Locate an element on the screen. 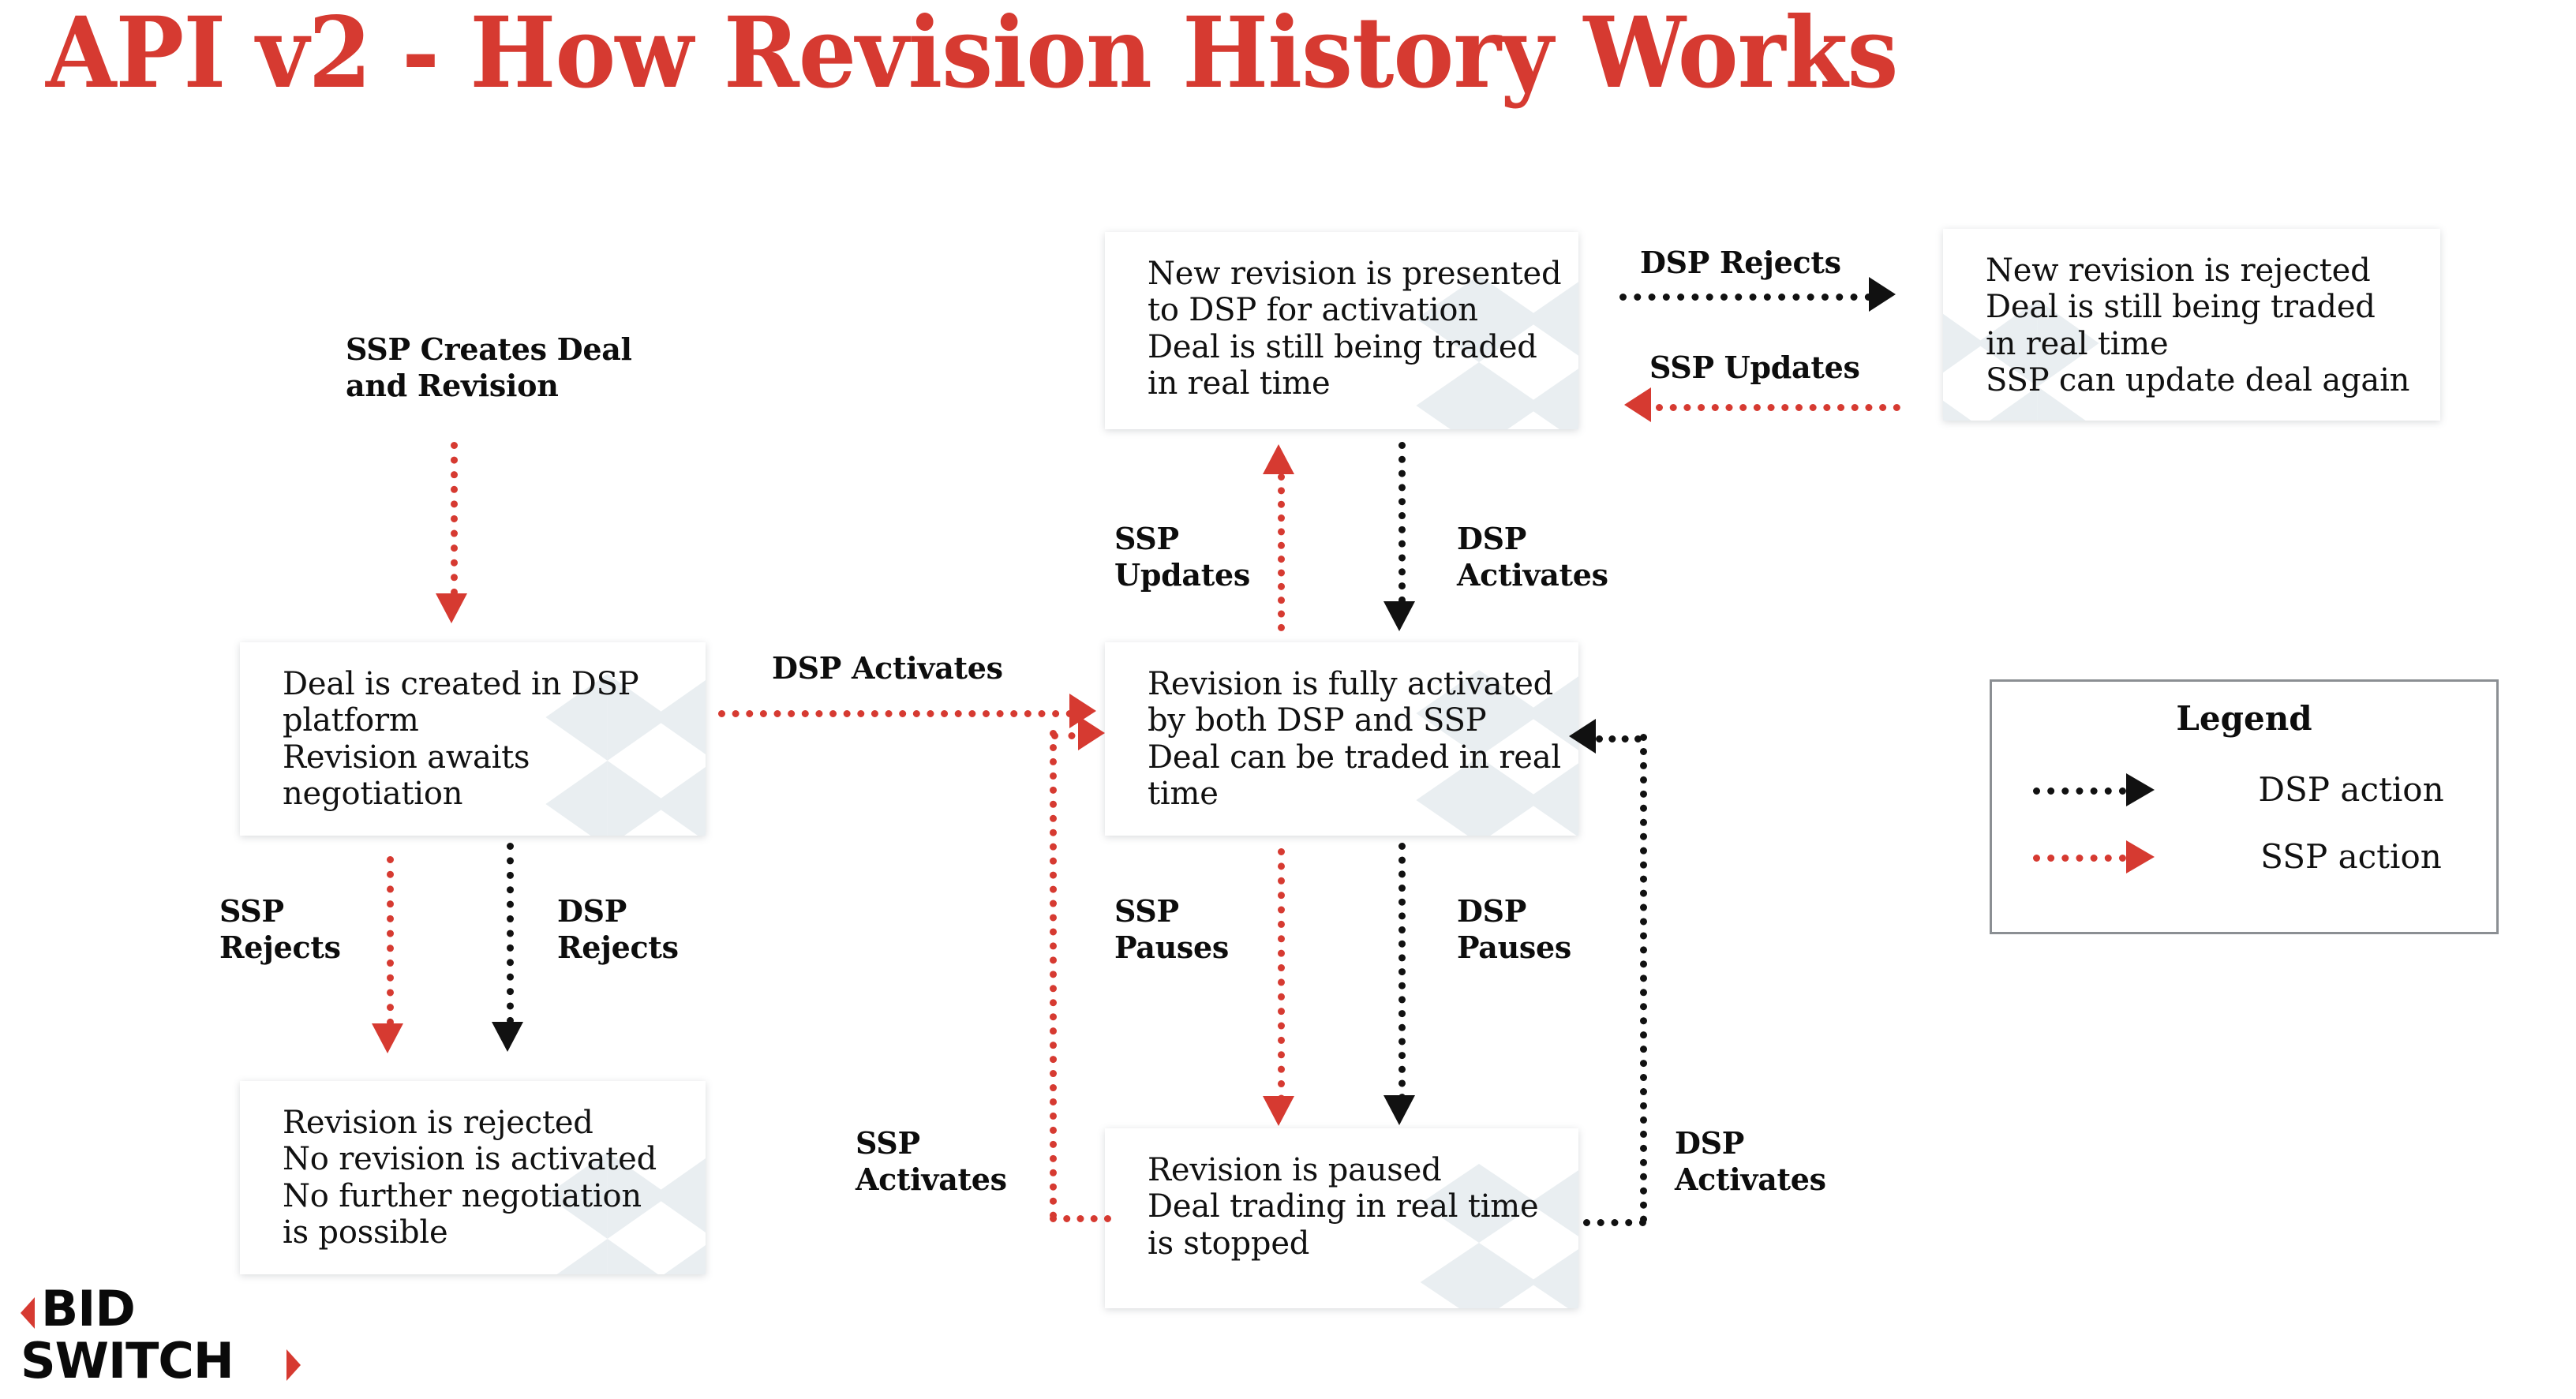  node-line: is possible is located at coordinates (365, 1232).